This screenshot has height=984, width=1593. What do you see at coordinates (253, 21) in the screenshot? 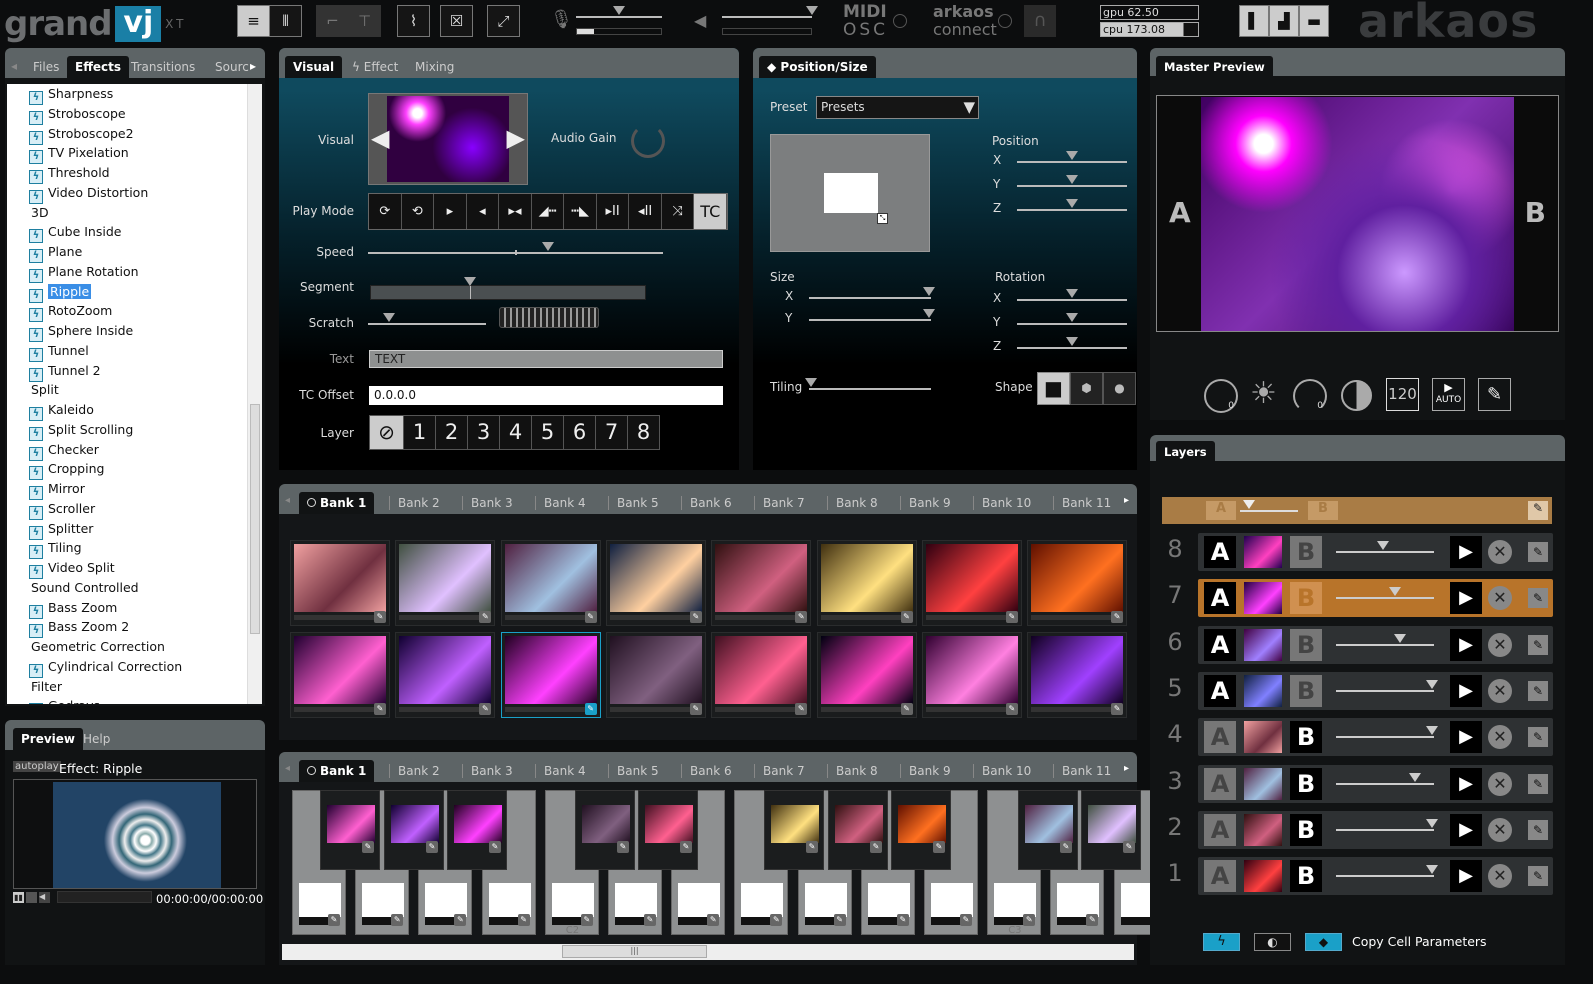
I see `layout-list-button: ≡` at bounding box center [253, 21].